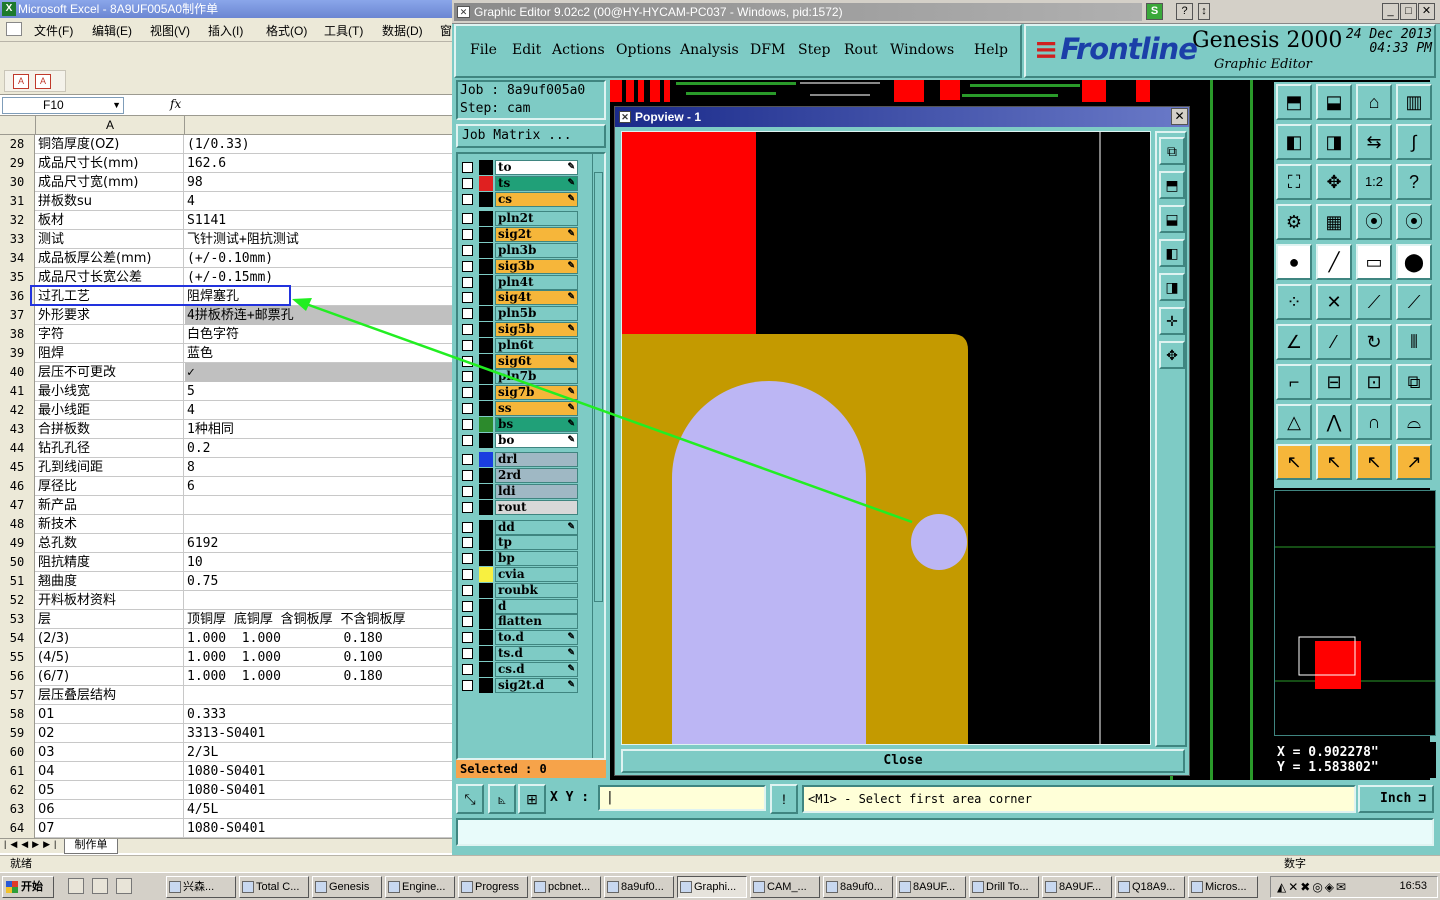 Image resolution: width=1440 pixels, height=900 pixels. Describe the element at coordinates (643, 50) in the screenshot. I see `menu-options: Options` at that location.